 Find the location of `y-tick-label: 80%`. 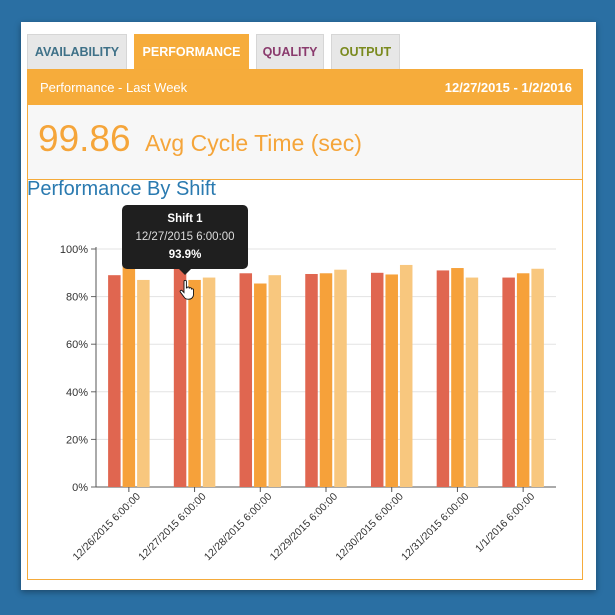

y-tick-label: 80% is located at coordinates (77, 298).